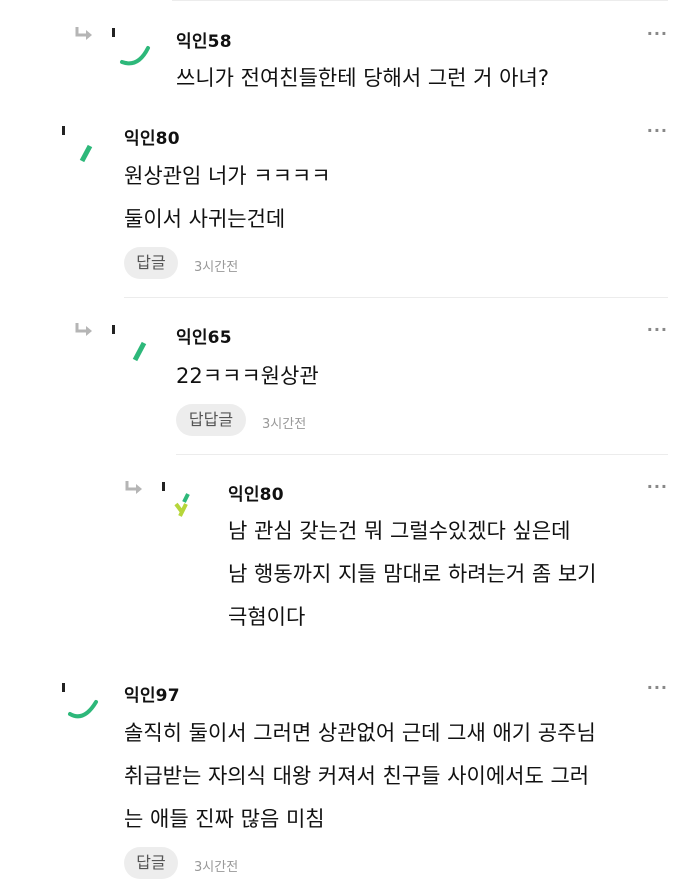  What do you see at coordinates (211, 420) in the screenshot?
I see `reply-button: 답답글` at bounding box center [211, 420].